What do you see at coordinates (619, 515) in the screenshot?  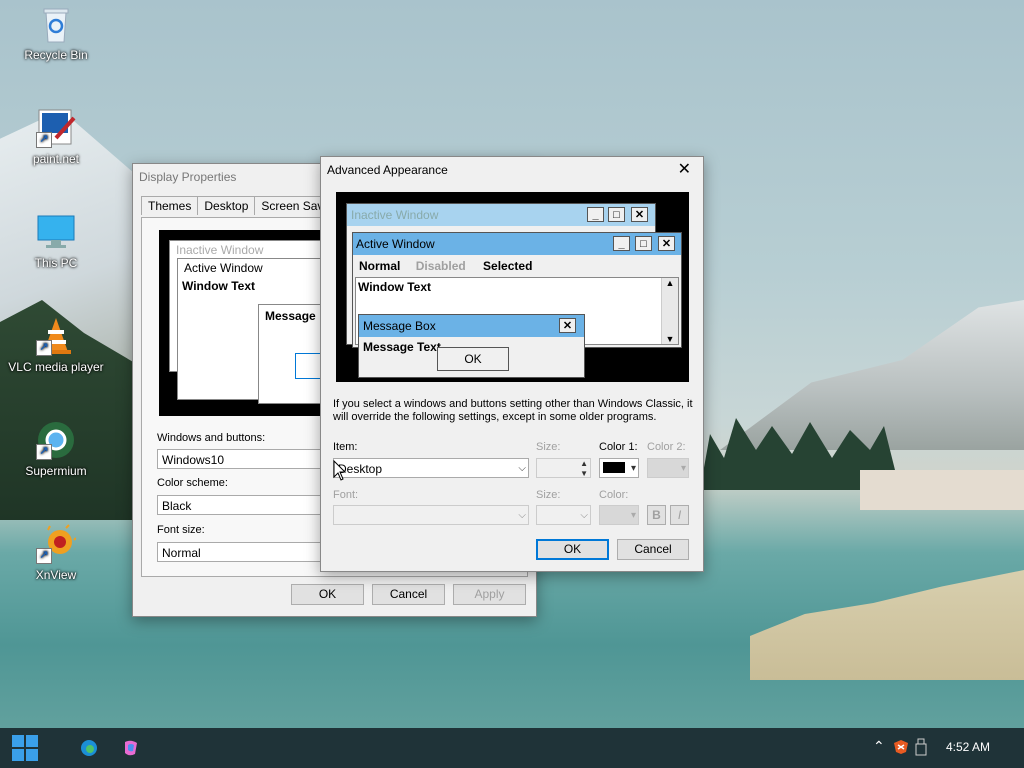 I see `font-color-picker: ▾` at bounding box center [619, 515].